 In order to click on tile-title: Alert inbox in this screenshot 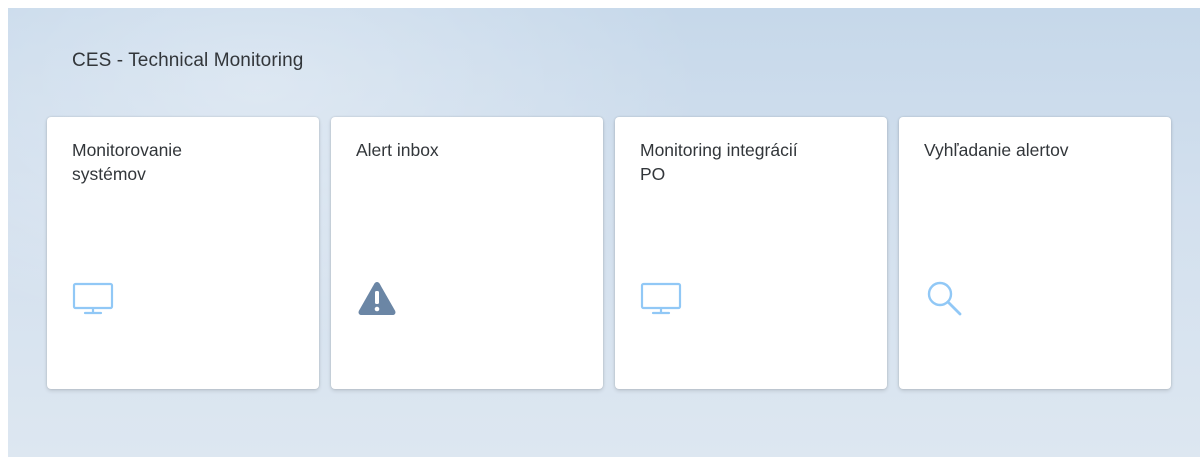, I will do `click(397, 150)`.